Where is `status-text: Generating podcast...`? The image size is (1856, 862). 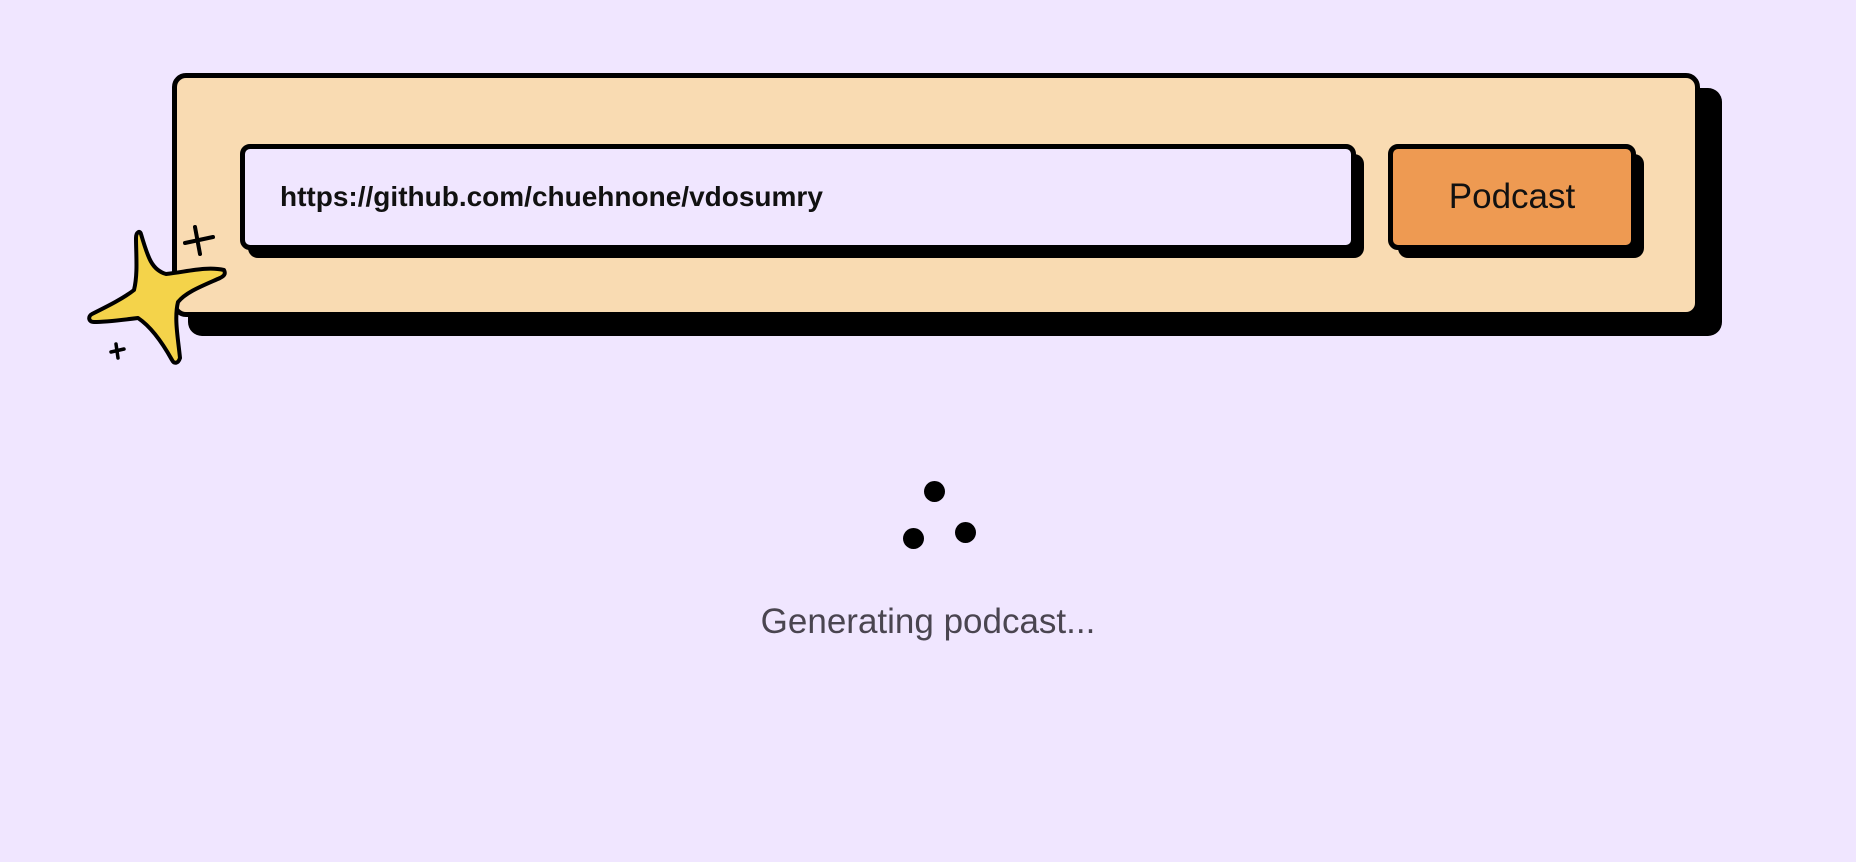 status-text: Generating podcast... is located at coordinates (928, 621).